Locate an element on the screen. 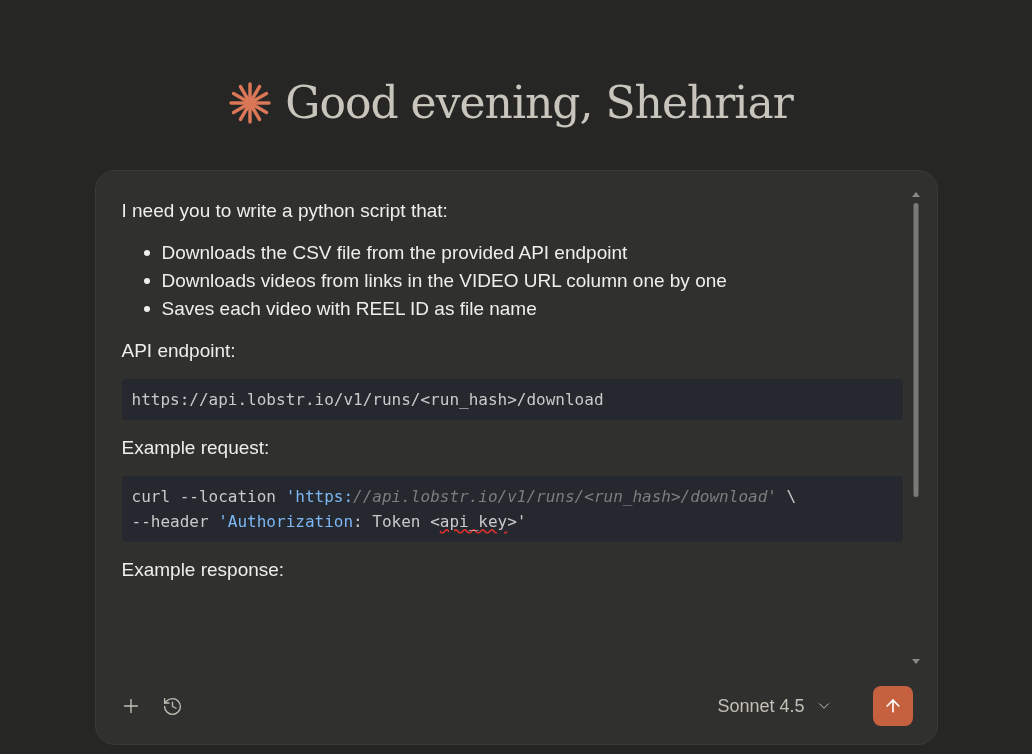  greeting-heading: Good evening, Shehriar is located at coordinates (539, 103).